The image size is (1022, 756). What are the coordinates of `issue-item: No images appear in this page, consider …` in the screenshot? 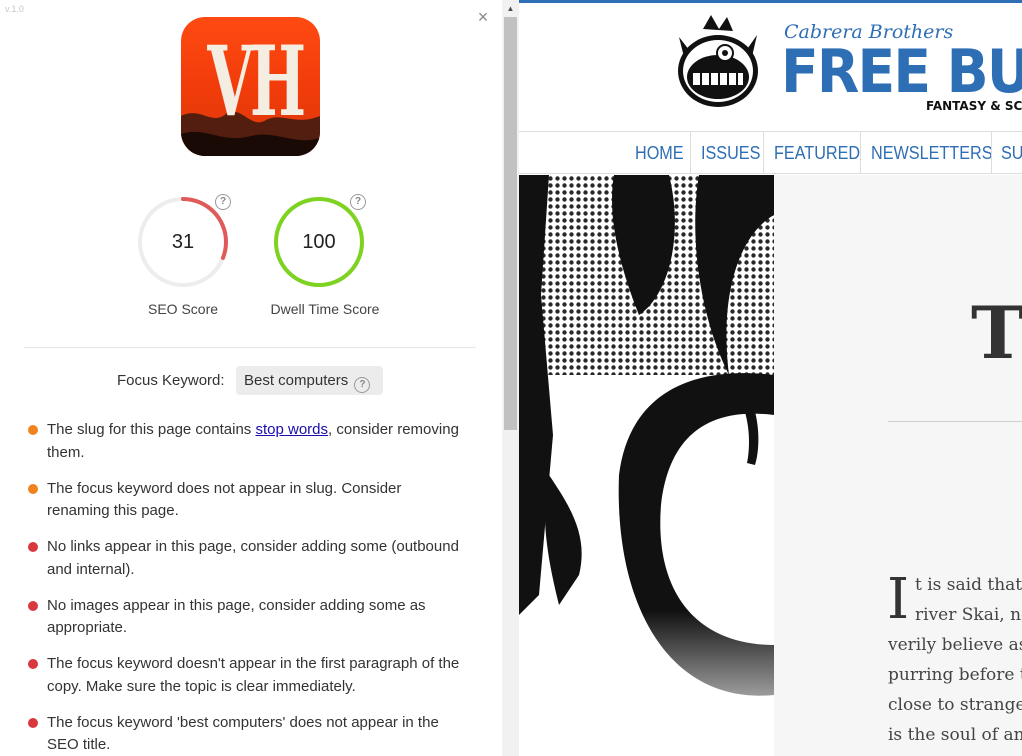 It's located at (248, 617).